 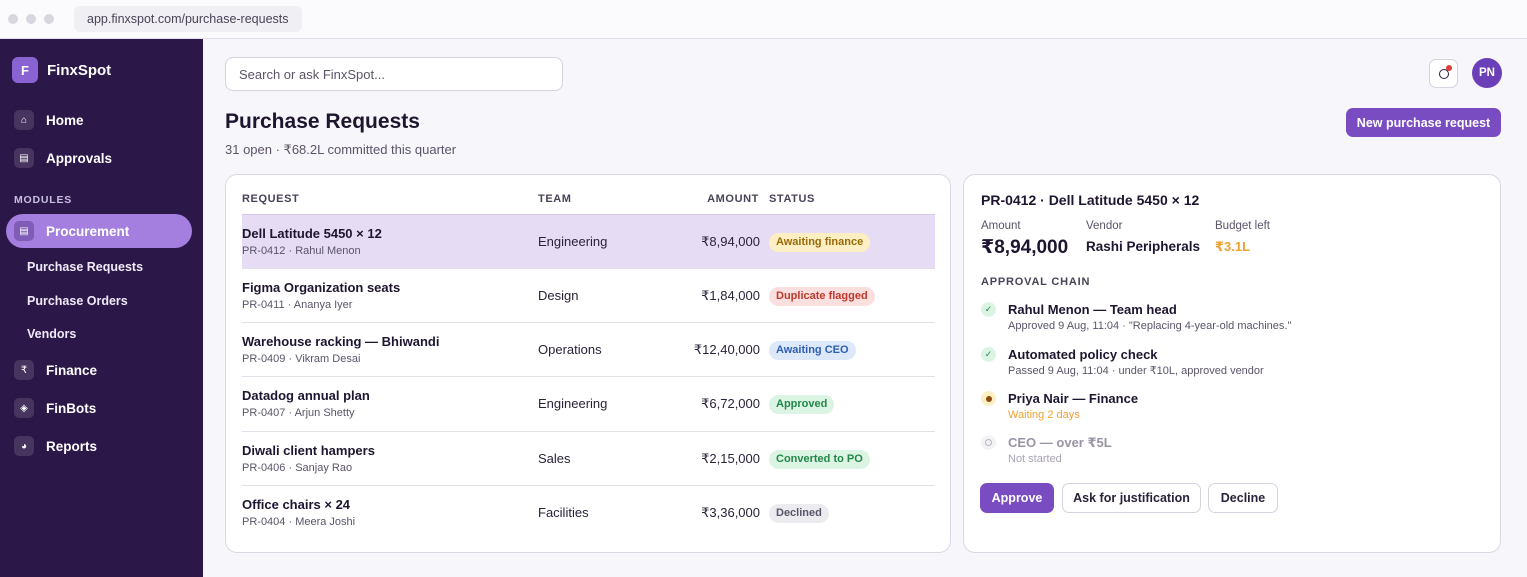 What do you see at coordinates (24, 370) in the screenshot?
I see `rupee-icon: ₹` at bounding box center [24, 370].